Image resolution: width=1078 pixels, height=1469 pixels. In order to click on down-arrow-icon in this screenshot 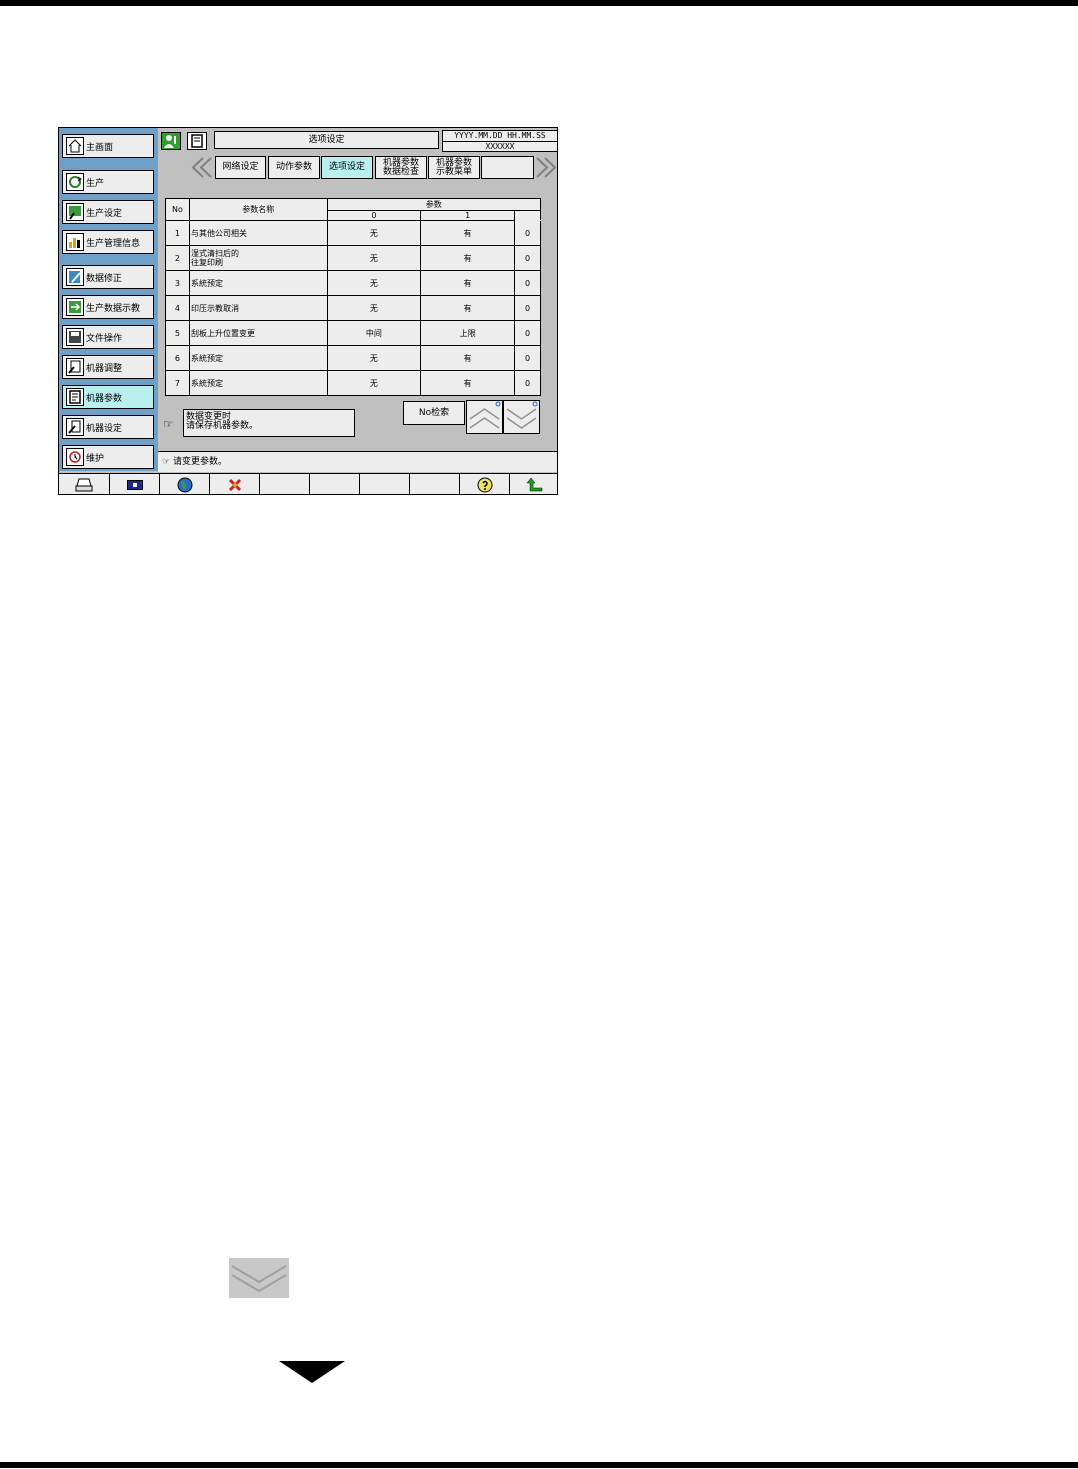, I will do `click(312, 1372)`.